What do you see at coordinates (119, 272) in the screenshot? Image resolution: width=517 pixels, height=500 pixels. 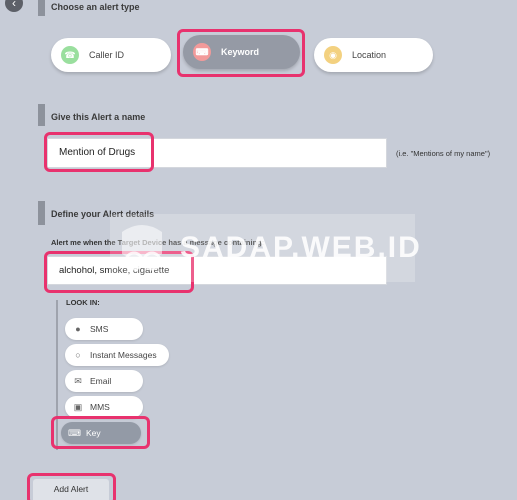 I see `keywords-highlight` at bounding box center [119, 272].